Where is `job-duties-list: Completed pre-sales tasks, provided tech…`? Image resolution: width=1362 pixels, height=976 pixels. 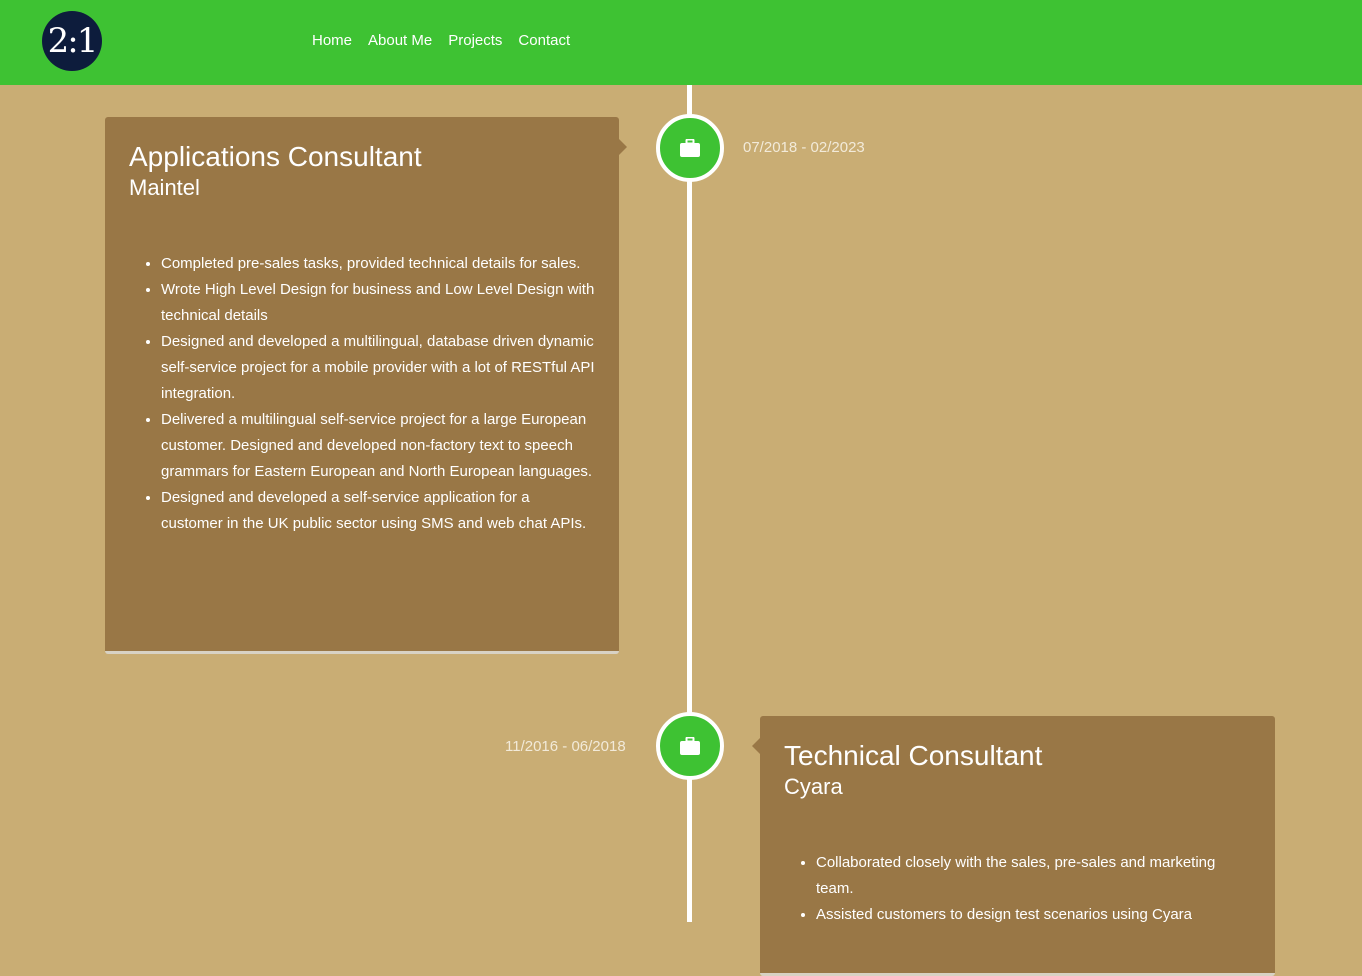
job-duties-list: Completed pre-sales tasks, provided tech… is located at coordinates (362, 394).